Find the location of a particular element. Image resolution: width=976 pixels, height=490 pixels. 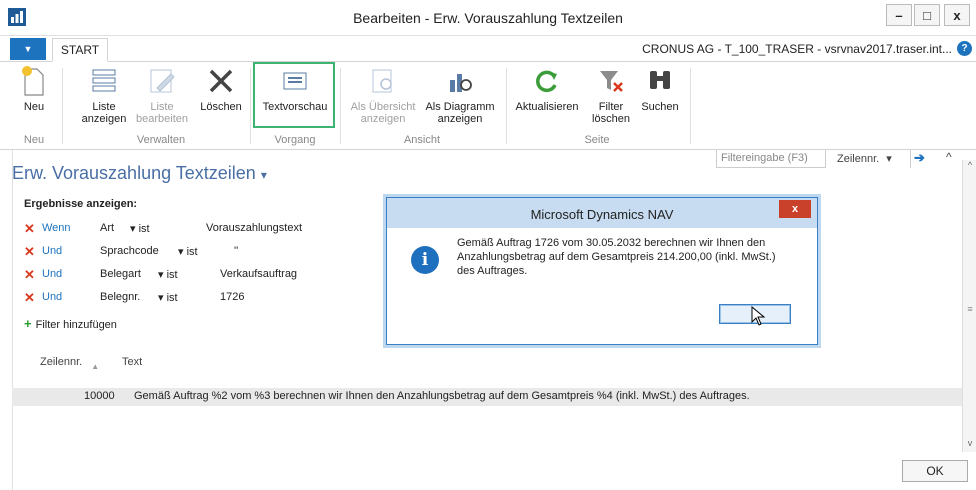

delete-button: Löschen is located at coordinates (221, 88).